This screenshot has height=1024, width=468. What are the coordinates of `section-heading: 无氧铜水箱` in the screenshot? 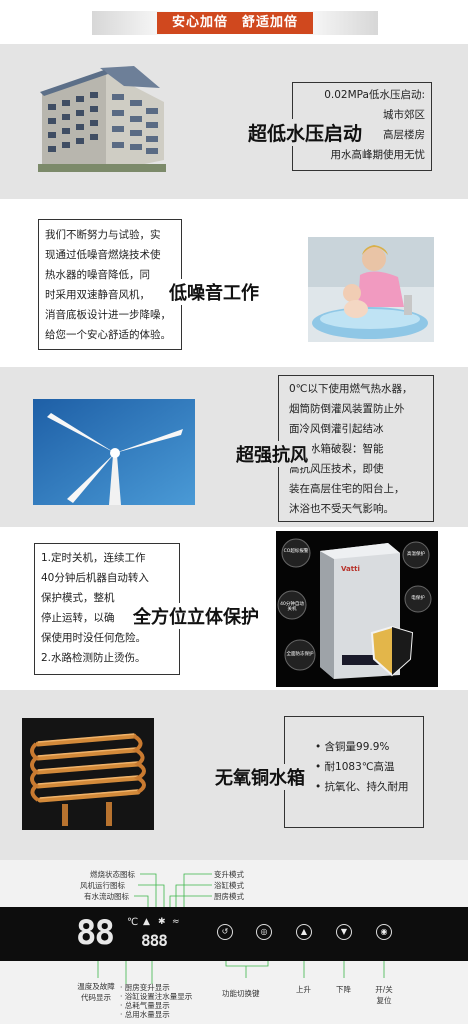 It's located at (260, 777).